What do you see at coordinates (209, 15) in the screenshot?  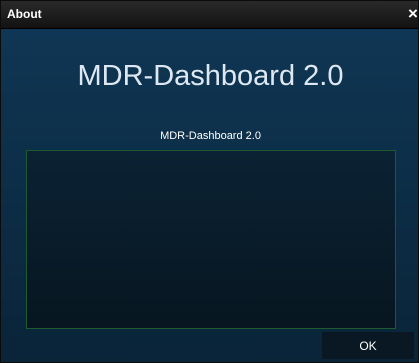 I see `title-bar: About ×` at bounding box center [209, 15].